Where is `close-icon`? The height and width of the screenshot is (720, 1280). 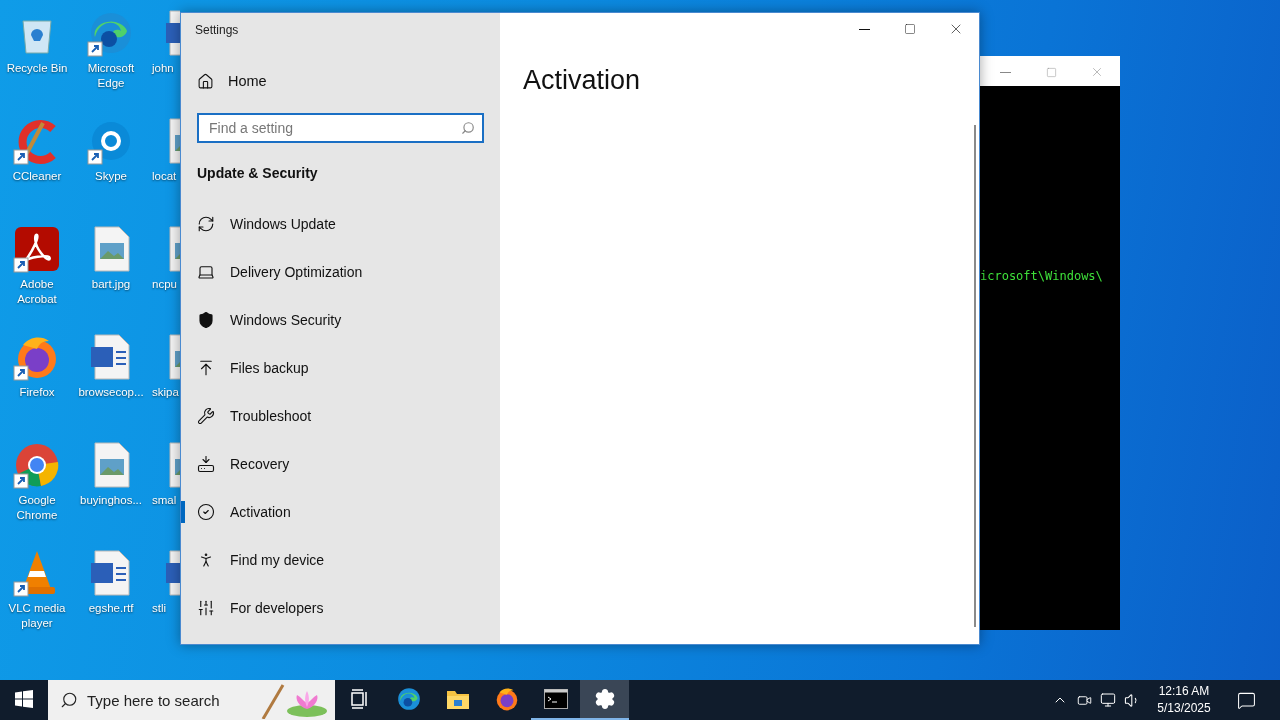
close-icon is located at coordinates (1097, 72).